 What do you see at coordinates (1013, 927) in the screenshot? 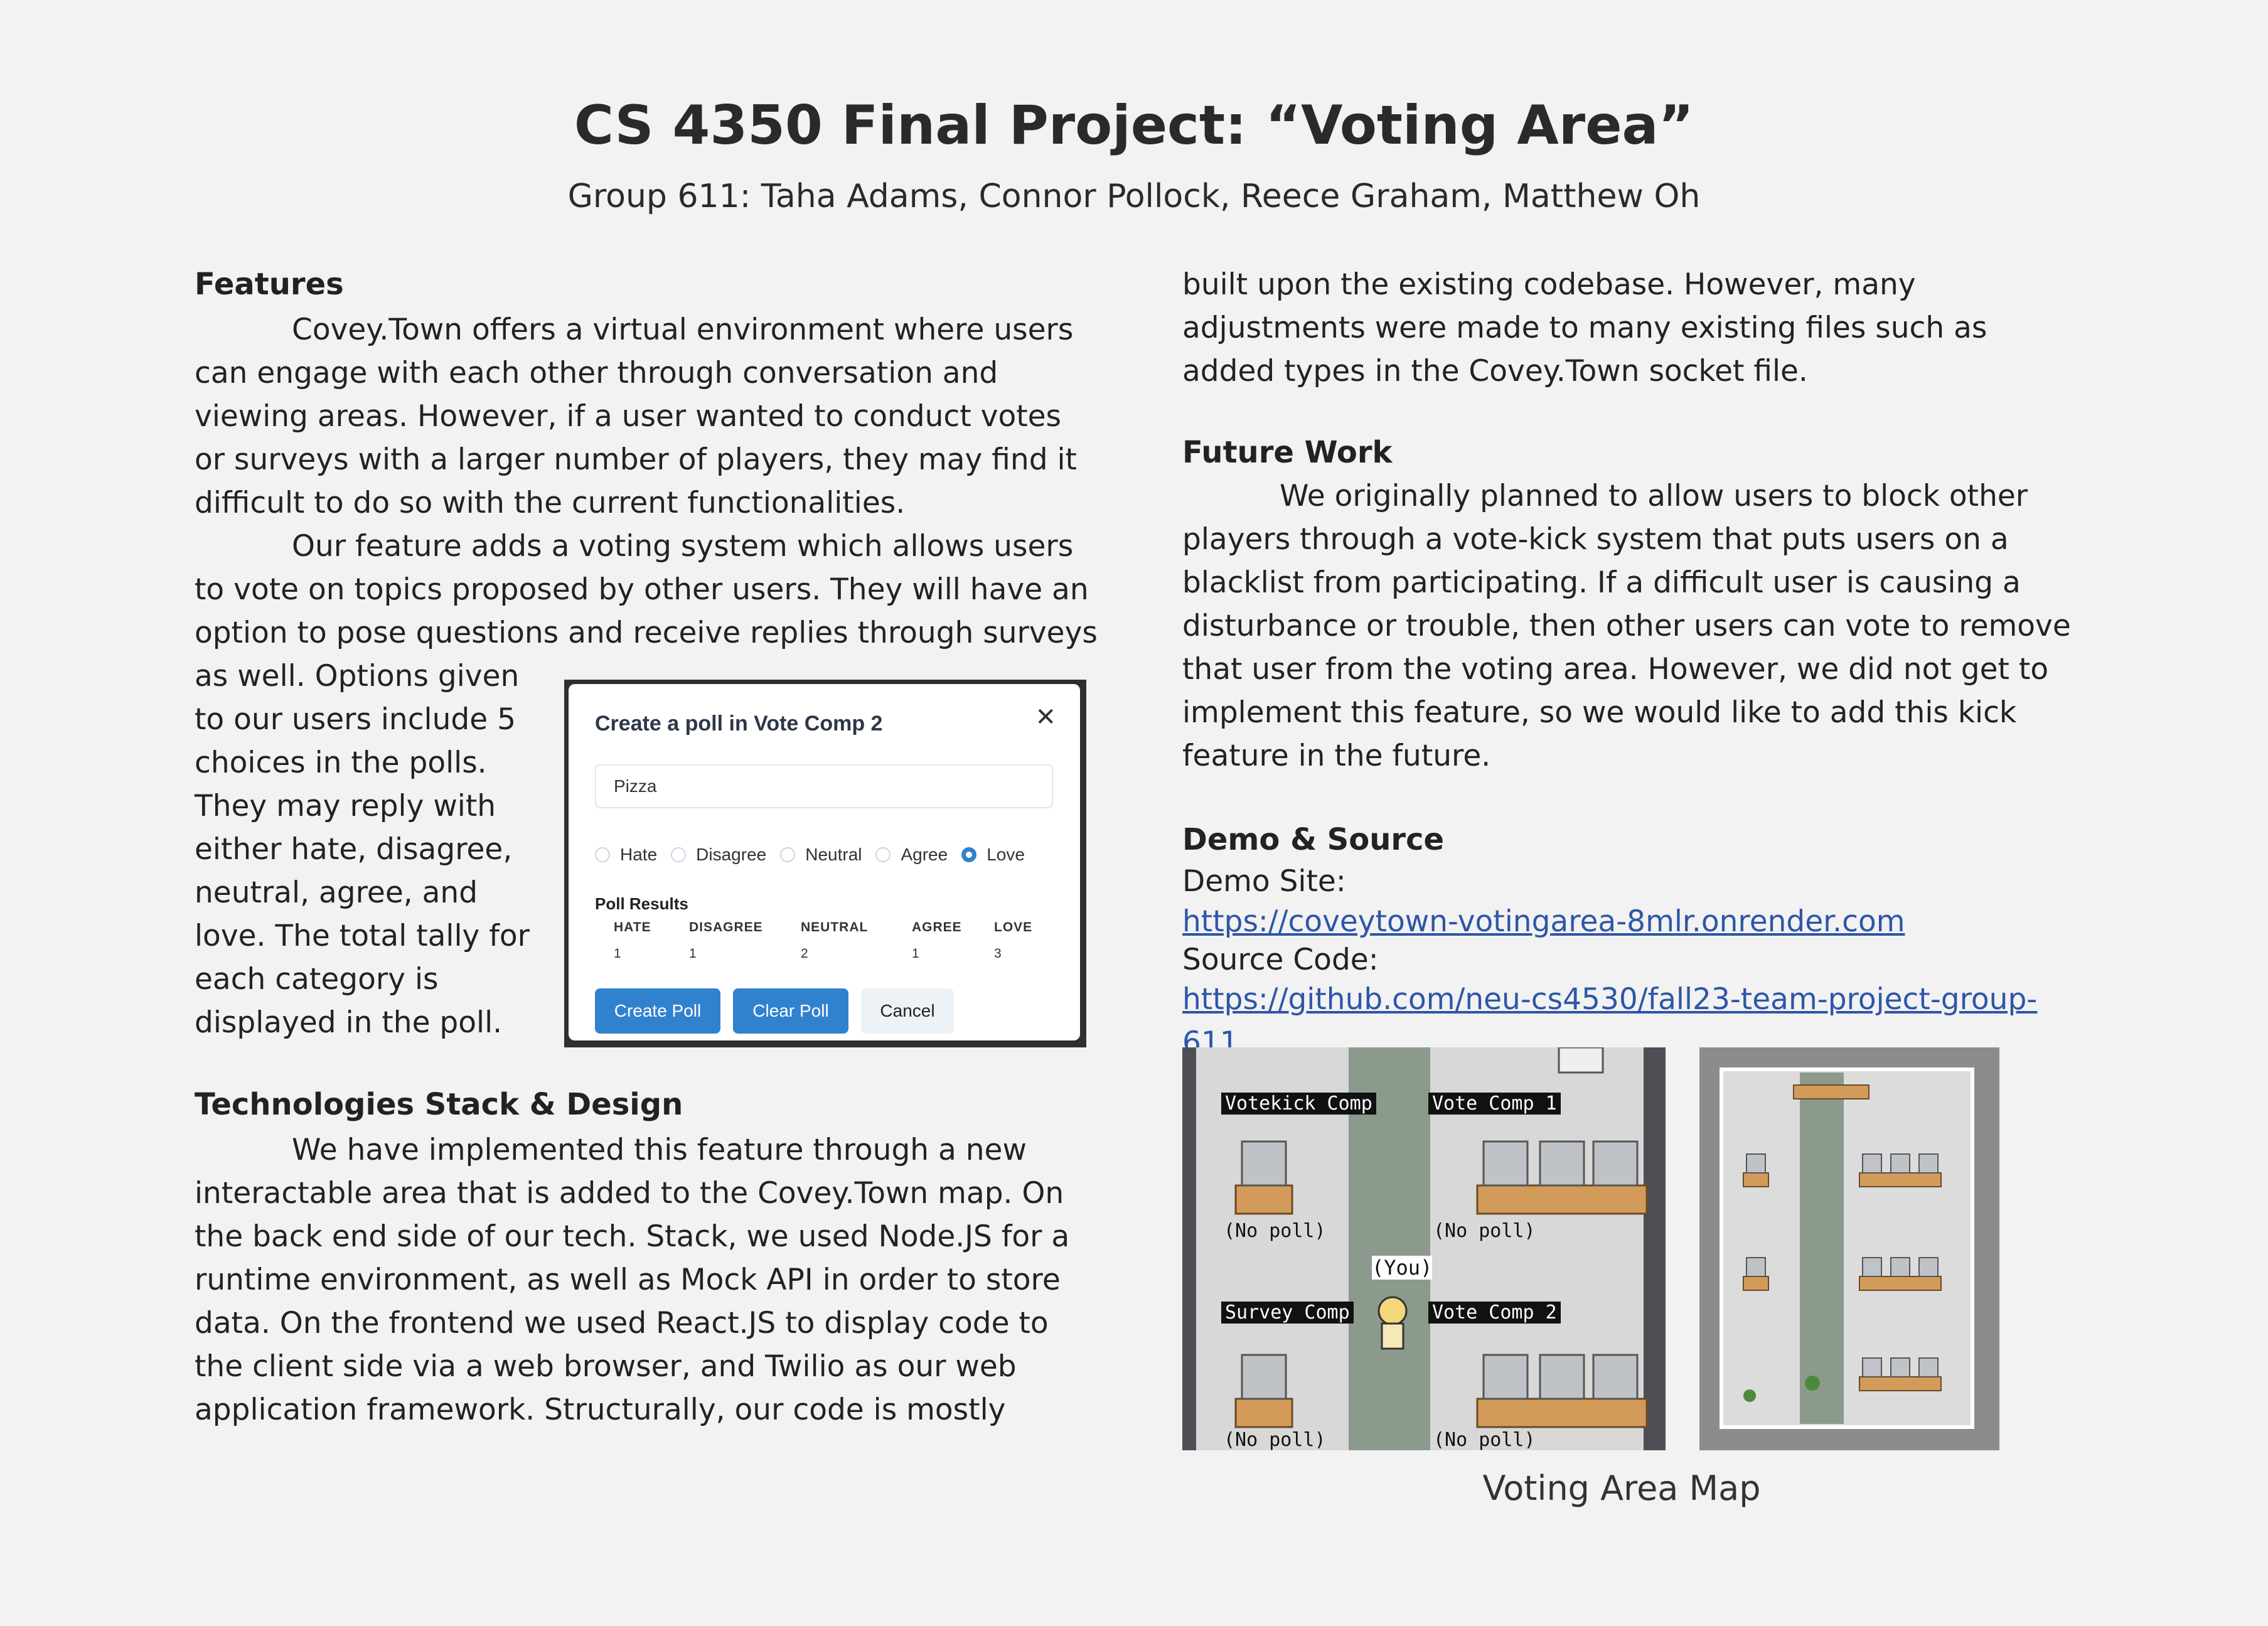
I see `results-header: LOVE` at bounding box center [1013, 927].